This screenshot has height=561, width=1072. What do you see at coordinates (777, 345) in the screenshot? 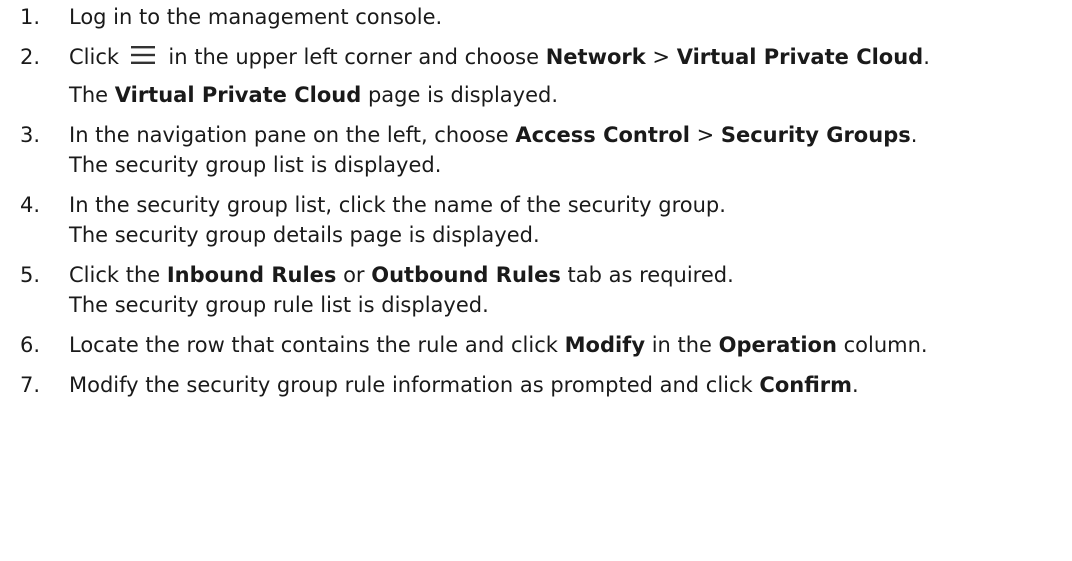
I see `ui-term-operation: Operation` at bounding box center [777, 345].